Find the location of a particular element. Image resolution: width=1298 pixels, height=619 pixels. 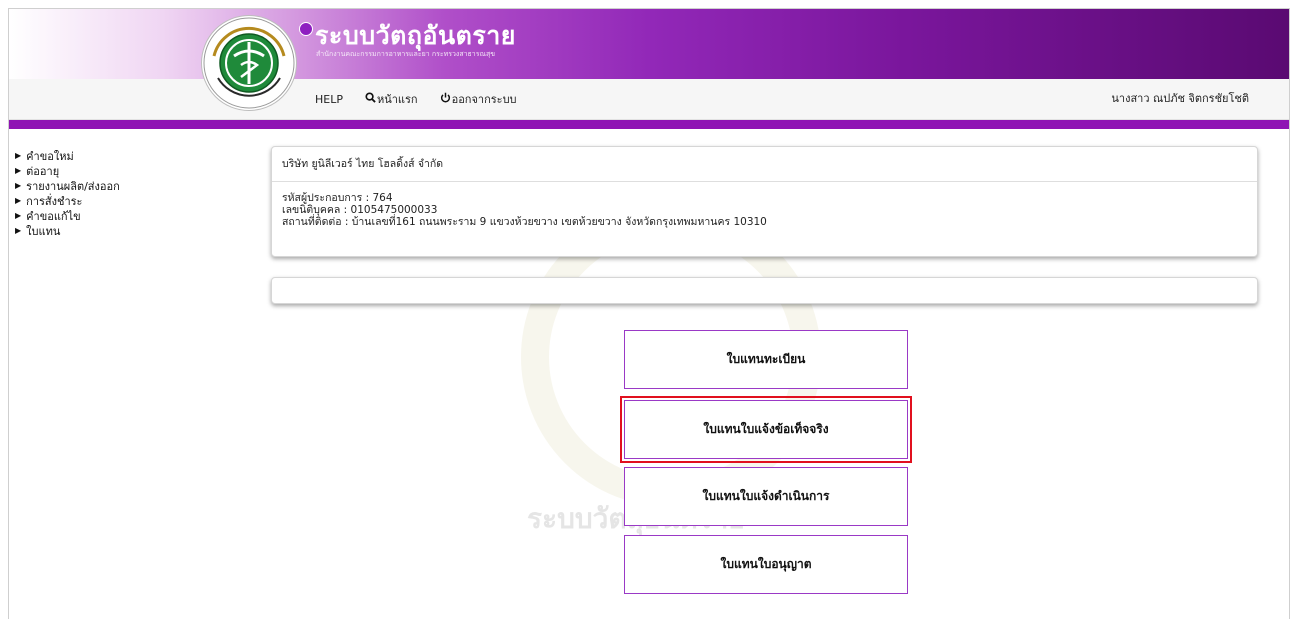

button-label: ใบแทนทะเบียน is located at coordinates (766, 359).